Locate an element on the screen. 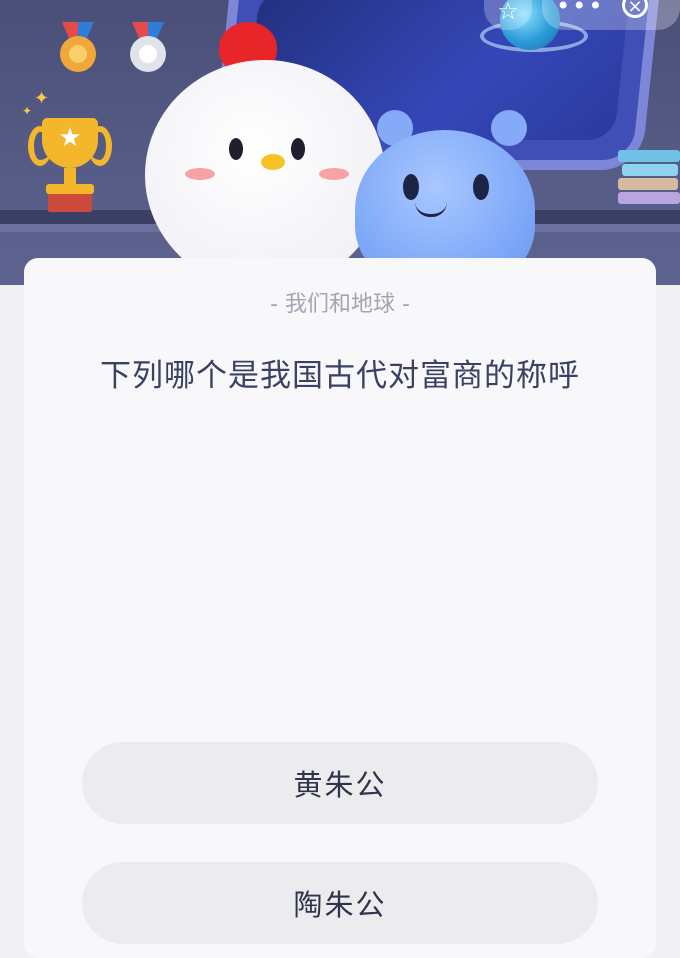  quiz-question: 下列哪个是我国古代对富商的称呼 is located at coordinates (340, 376).